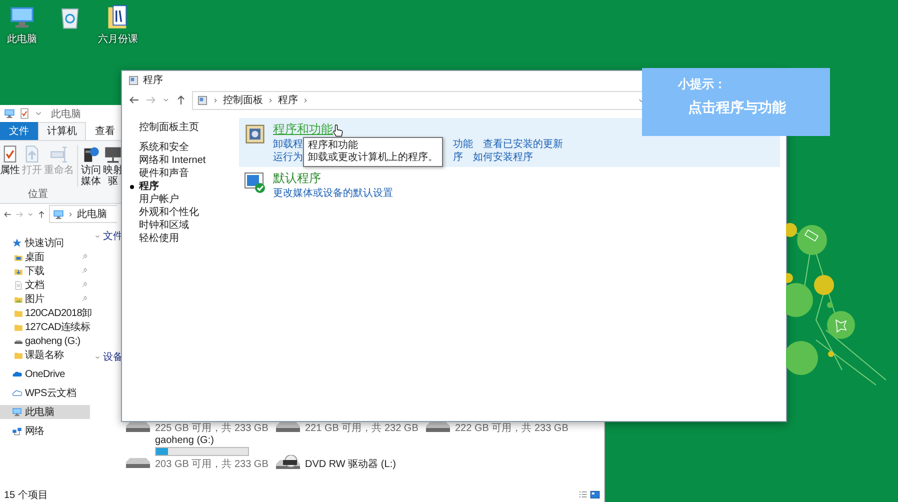  What do you see at coordinates (350, 464) in the screenshot?
I see `drive-name: DVD RW 驱动器 (L:)` at bounding box center [350, 464].